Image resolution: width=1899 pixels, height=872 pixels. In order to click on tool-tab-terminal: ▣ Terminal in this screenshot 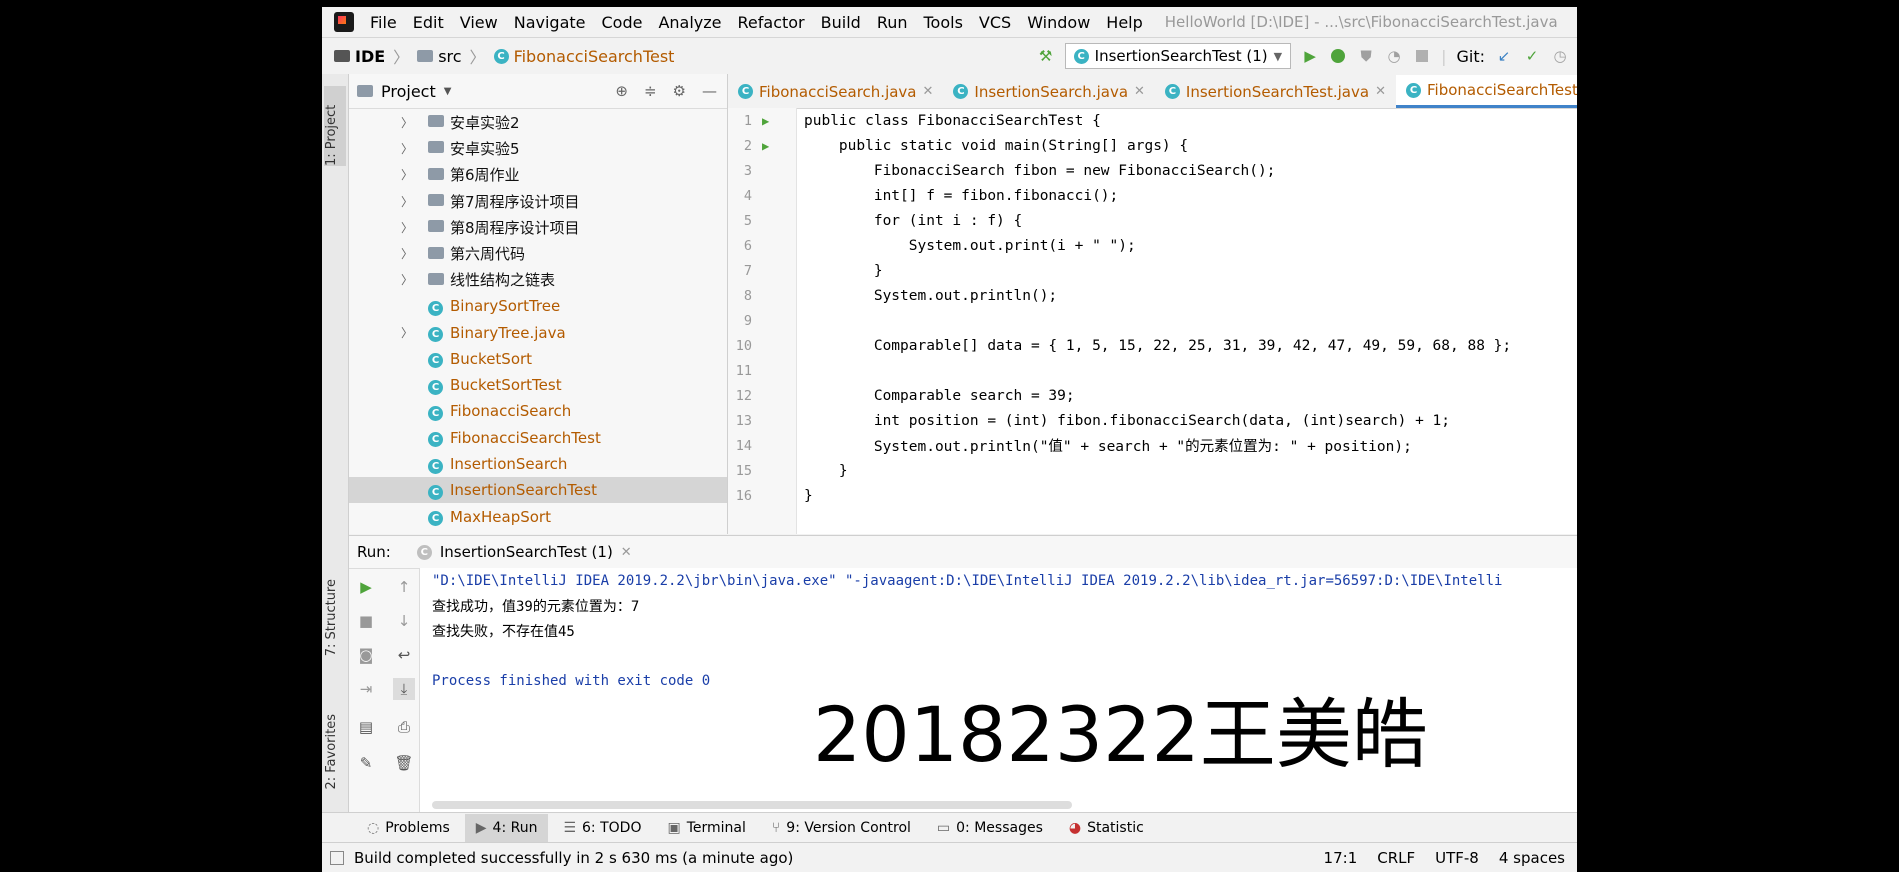, I will do `click(706, 828)`.